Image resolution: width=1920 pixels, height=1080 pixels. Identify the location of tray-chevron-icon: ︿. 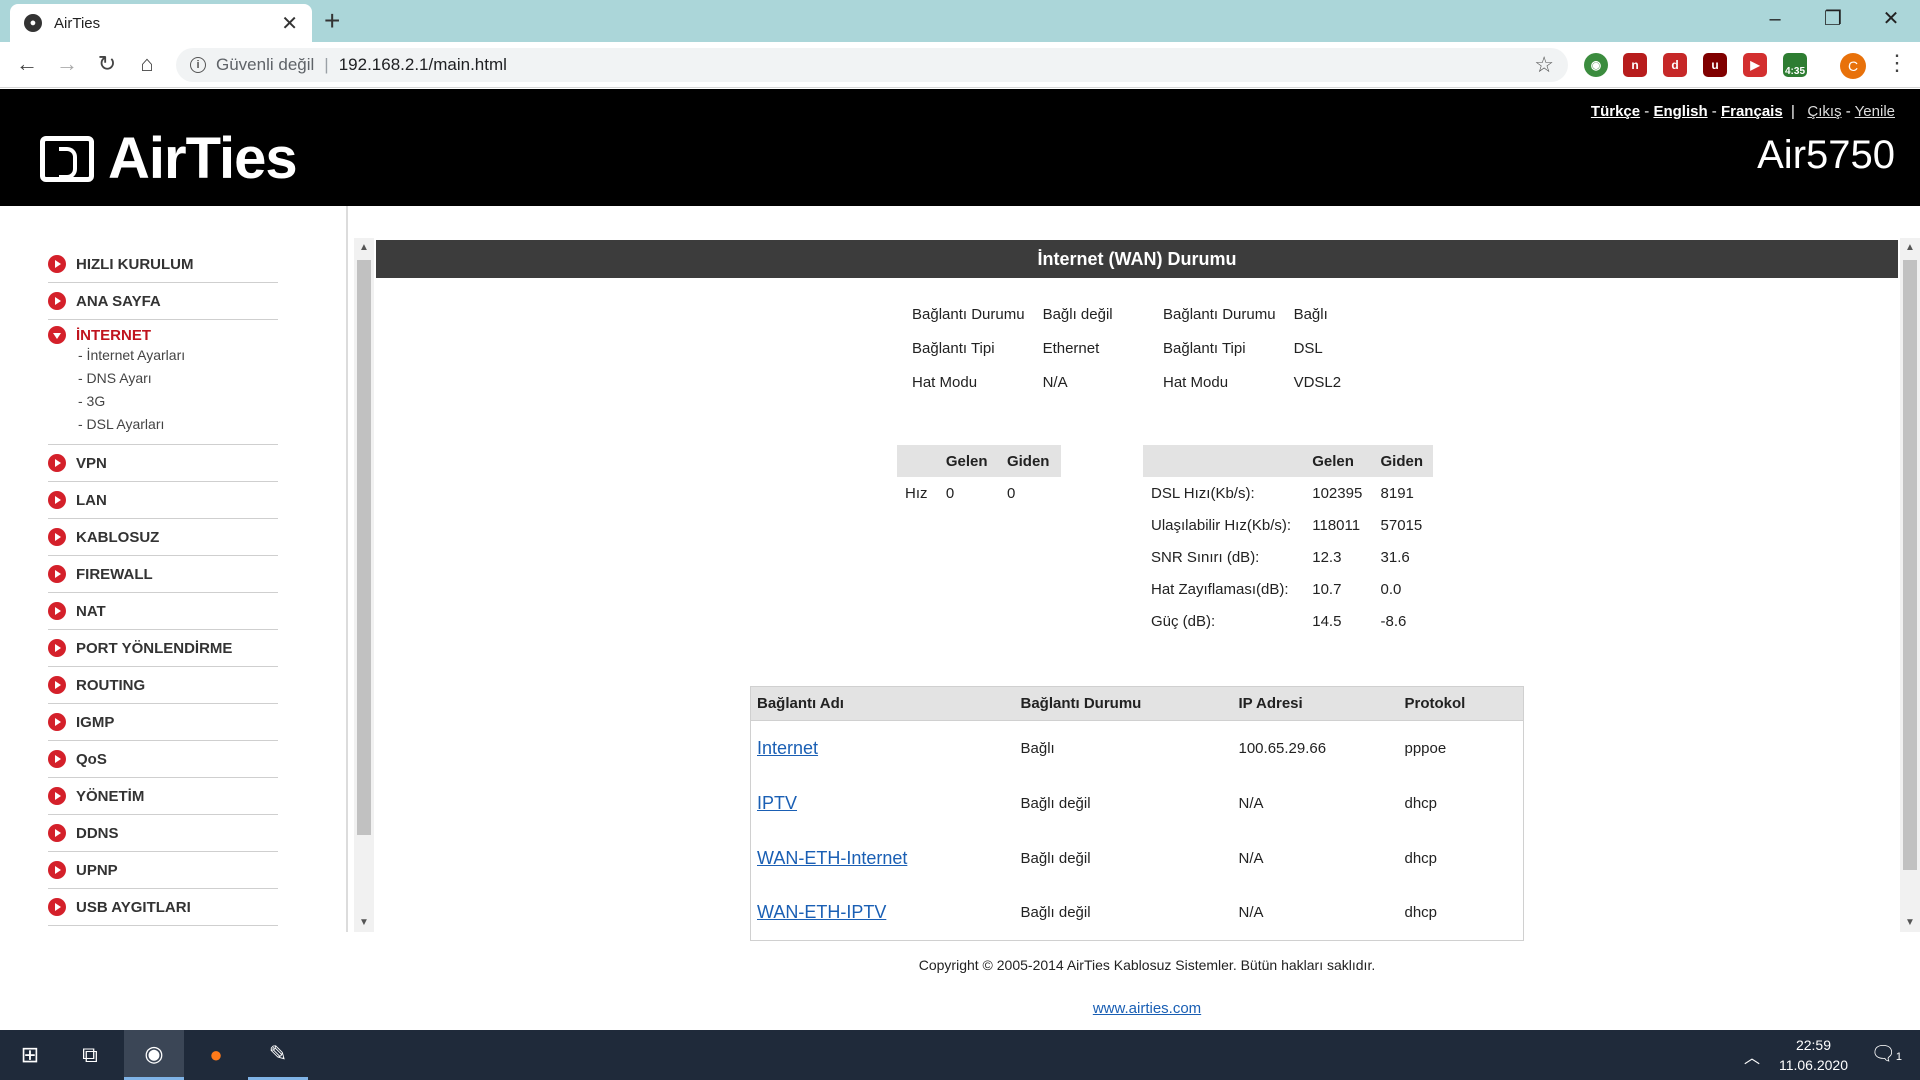
(1752, 1056).